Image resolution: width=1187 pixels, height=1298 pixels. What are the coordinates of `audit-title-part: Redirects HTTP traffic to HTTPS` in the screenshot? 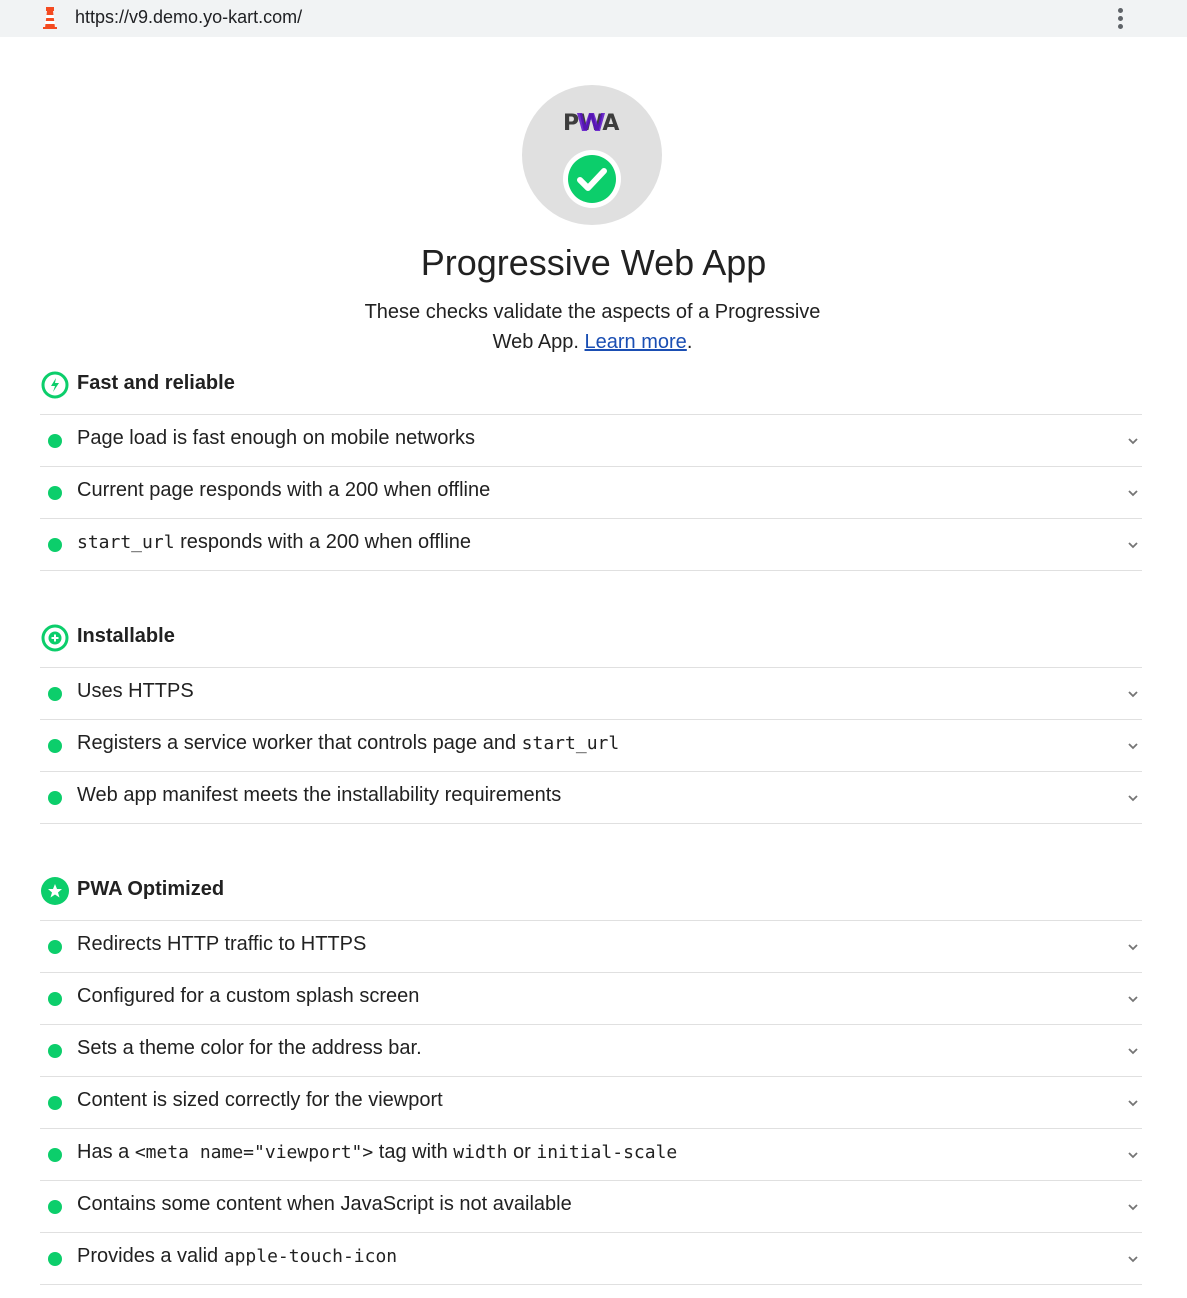 It's located at (222, 944).